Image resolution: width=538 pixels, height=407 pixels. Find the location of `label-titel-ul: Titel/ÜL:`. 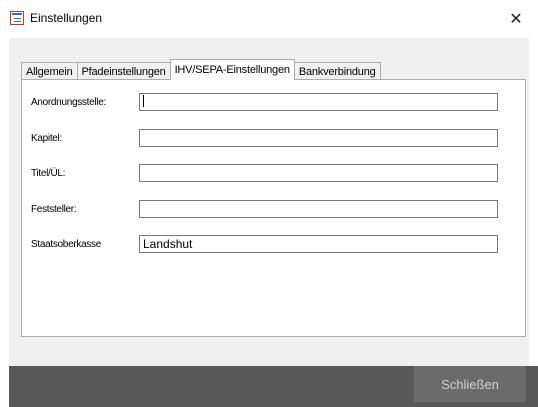

label-titel-ul: Titel/ÜL: is located at coordinates (48, 173).